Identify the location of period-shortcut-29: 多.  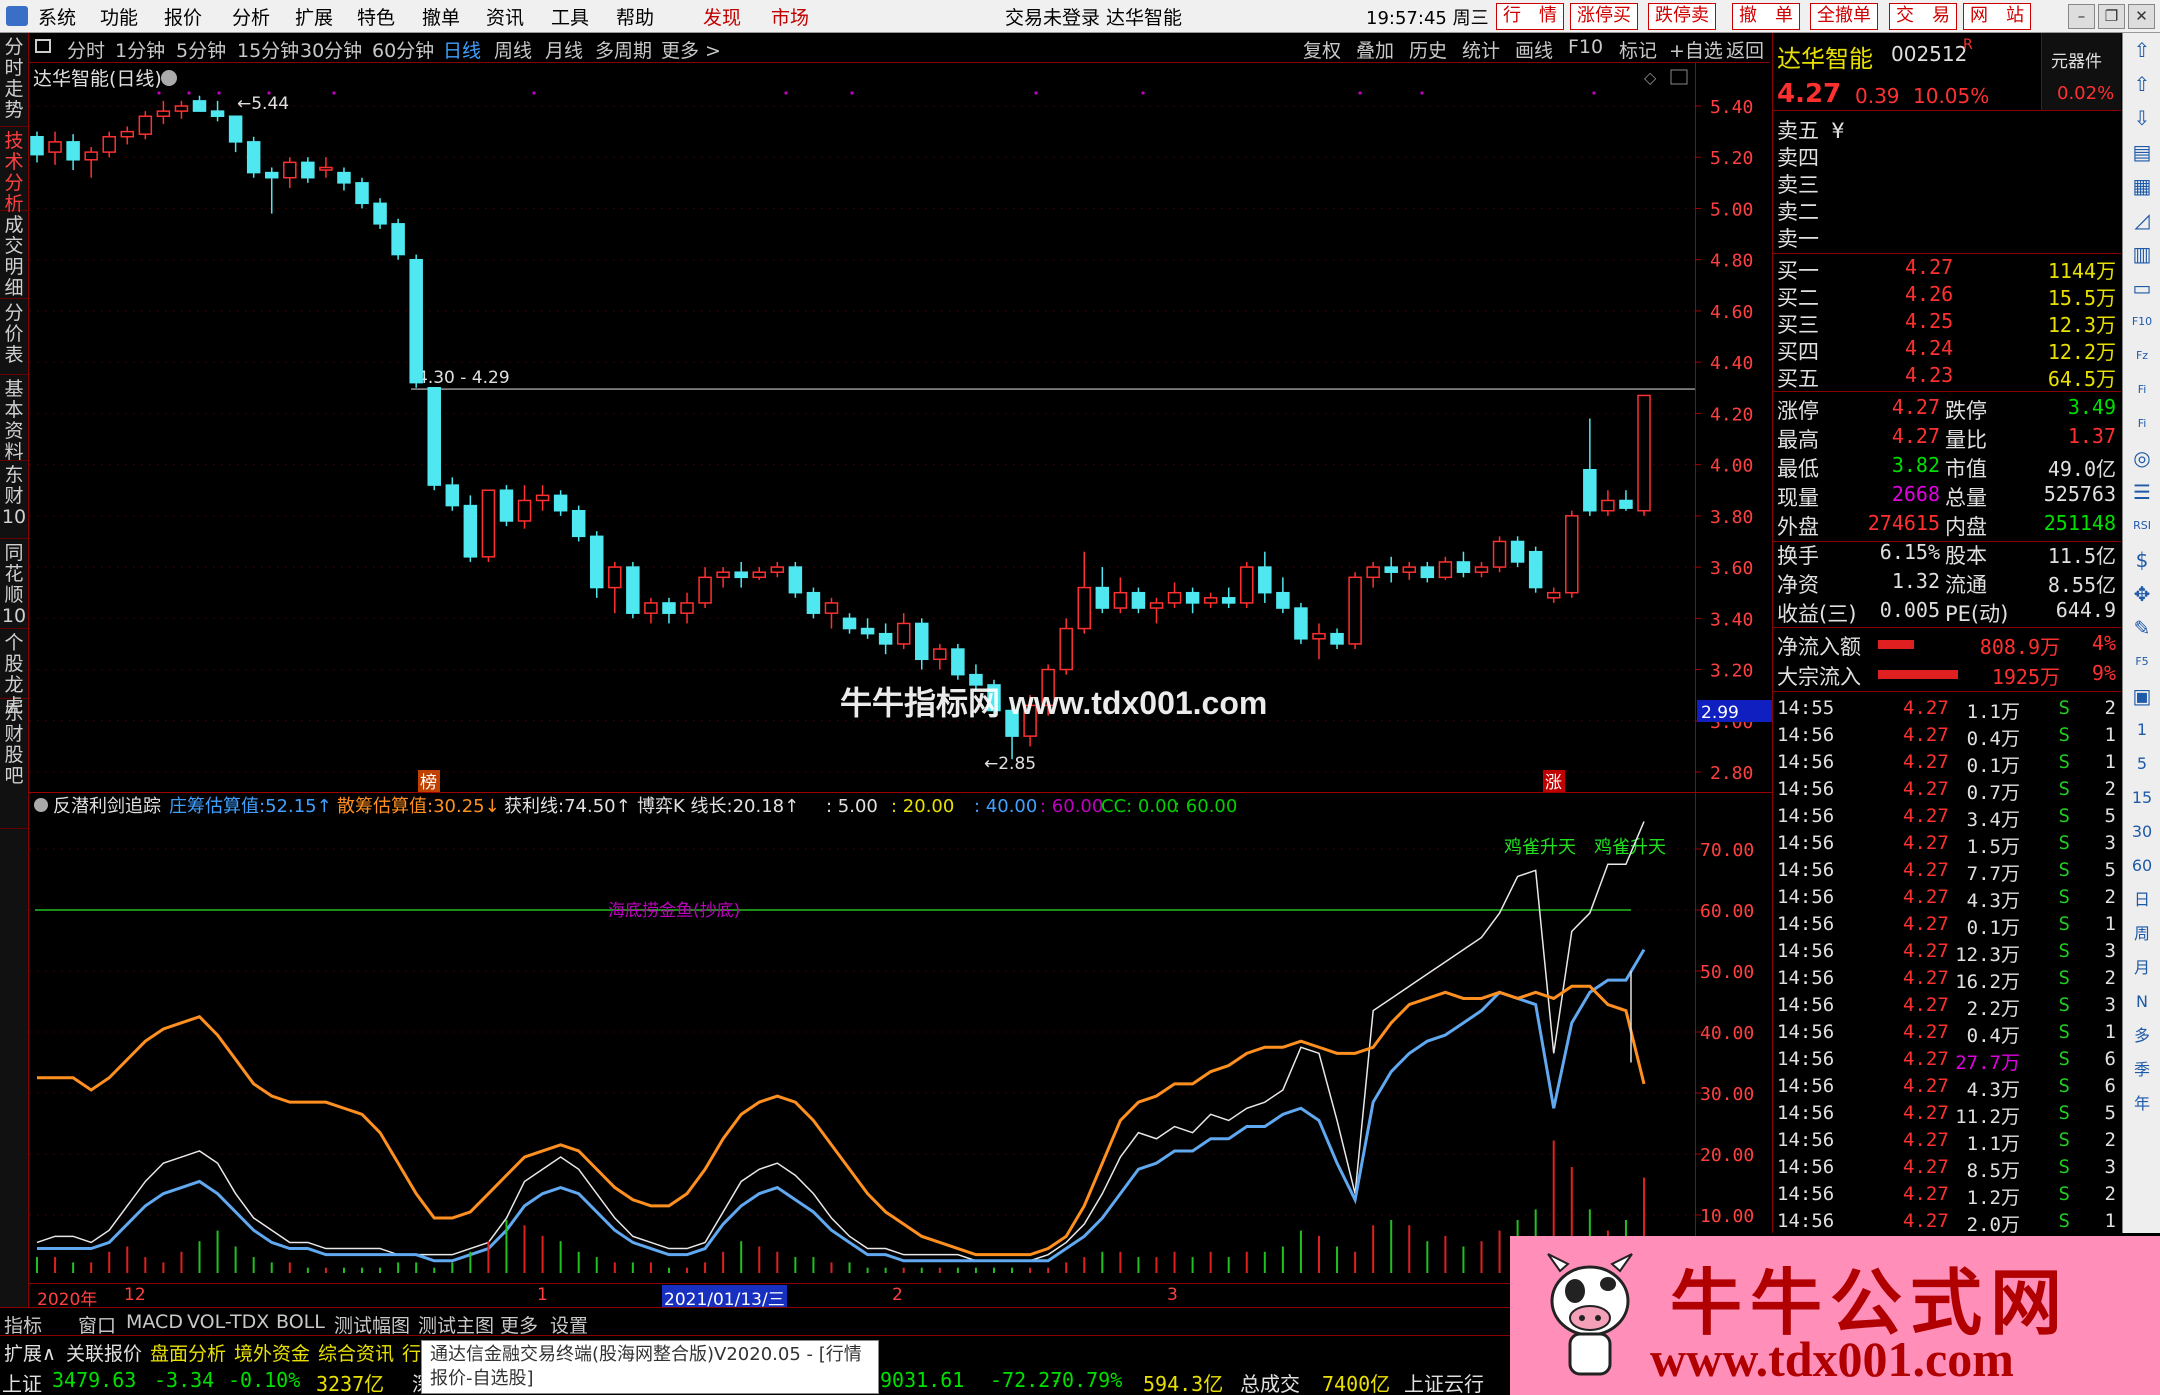
(2142, 1036).